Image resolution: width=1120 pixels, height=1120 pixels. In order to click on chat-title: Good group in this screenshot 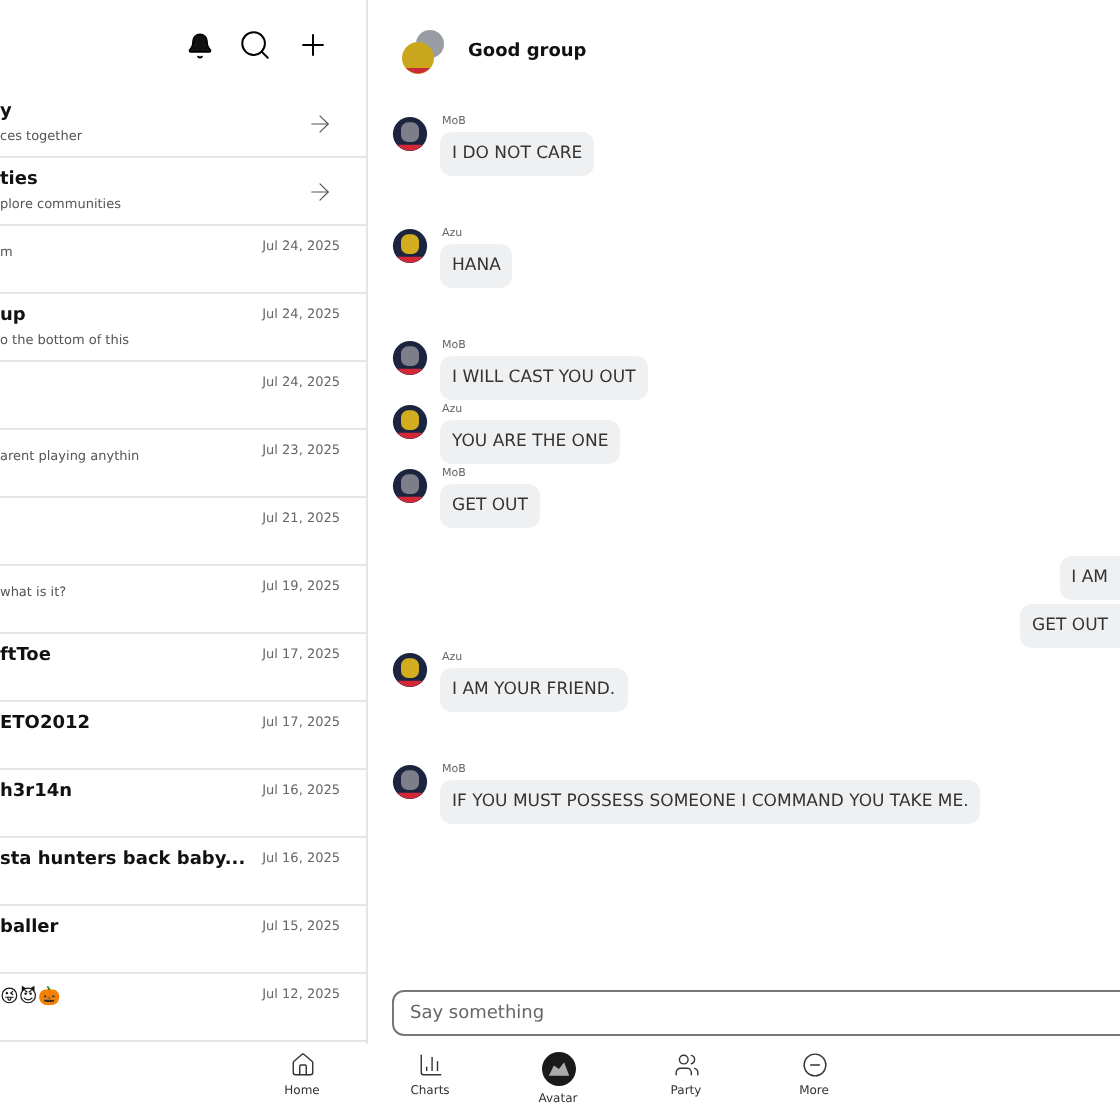, I will do `click(527, 52)`.